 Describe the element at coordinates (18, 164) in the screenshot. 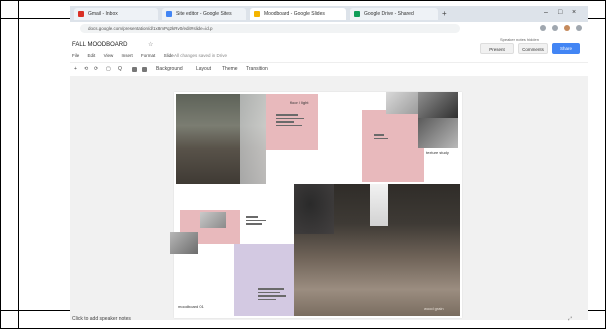

I see `left-divider` at that location.